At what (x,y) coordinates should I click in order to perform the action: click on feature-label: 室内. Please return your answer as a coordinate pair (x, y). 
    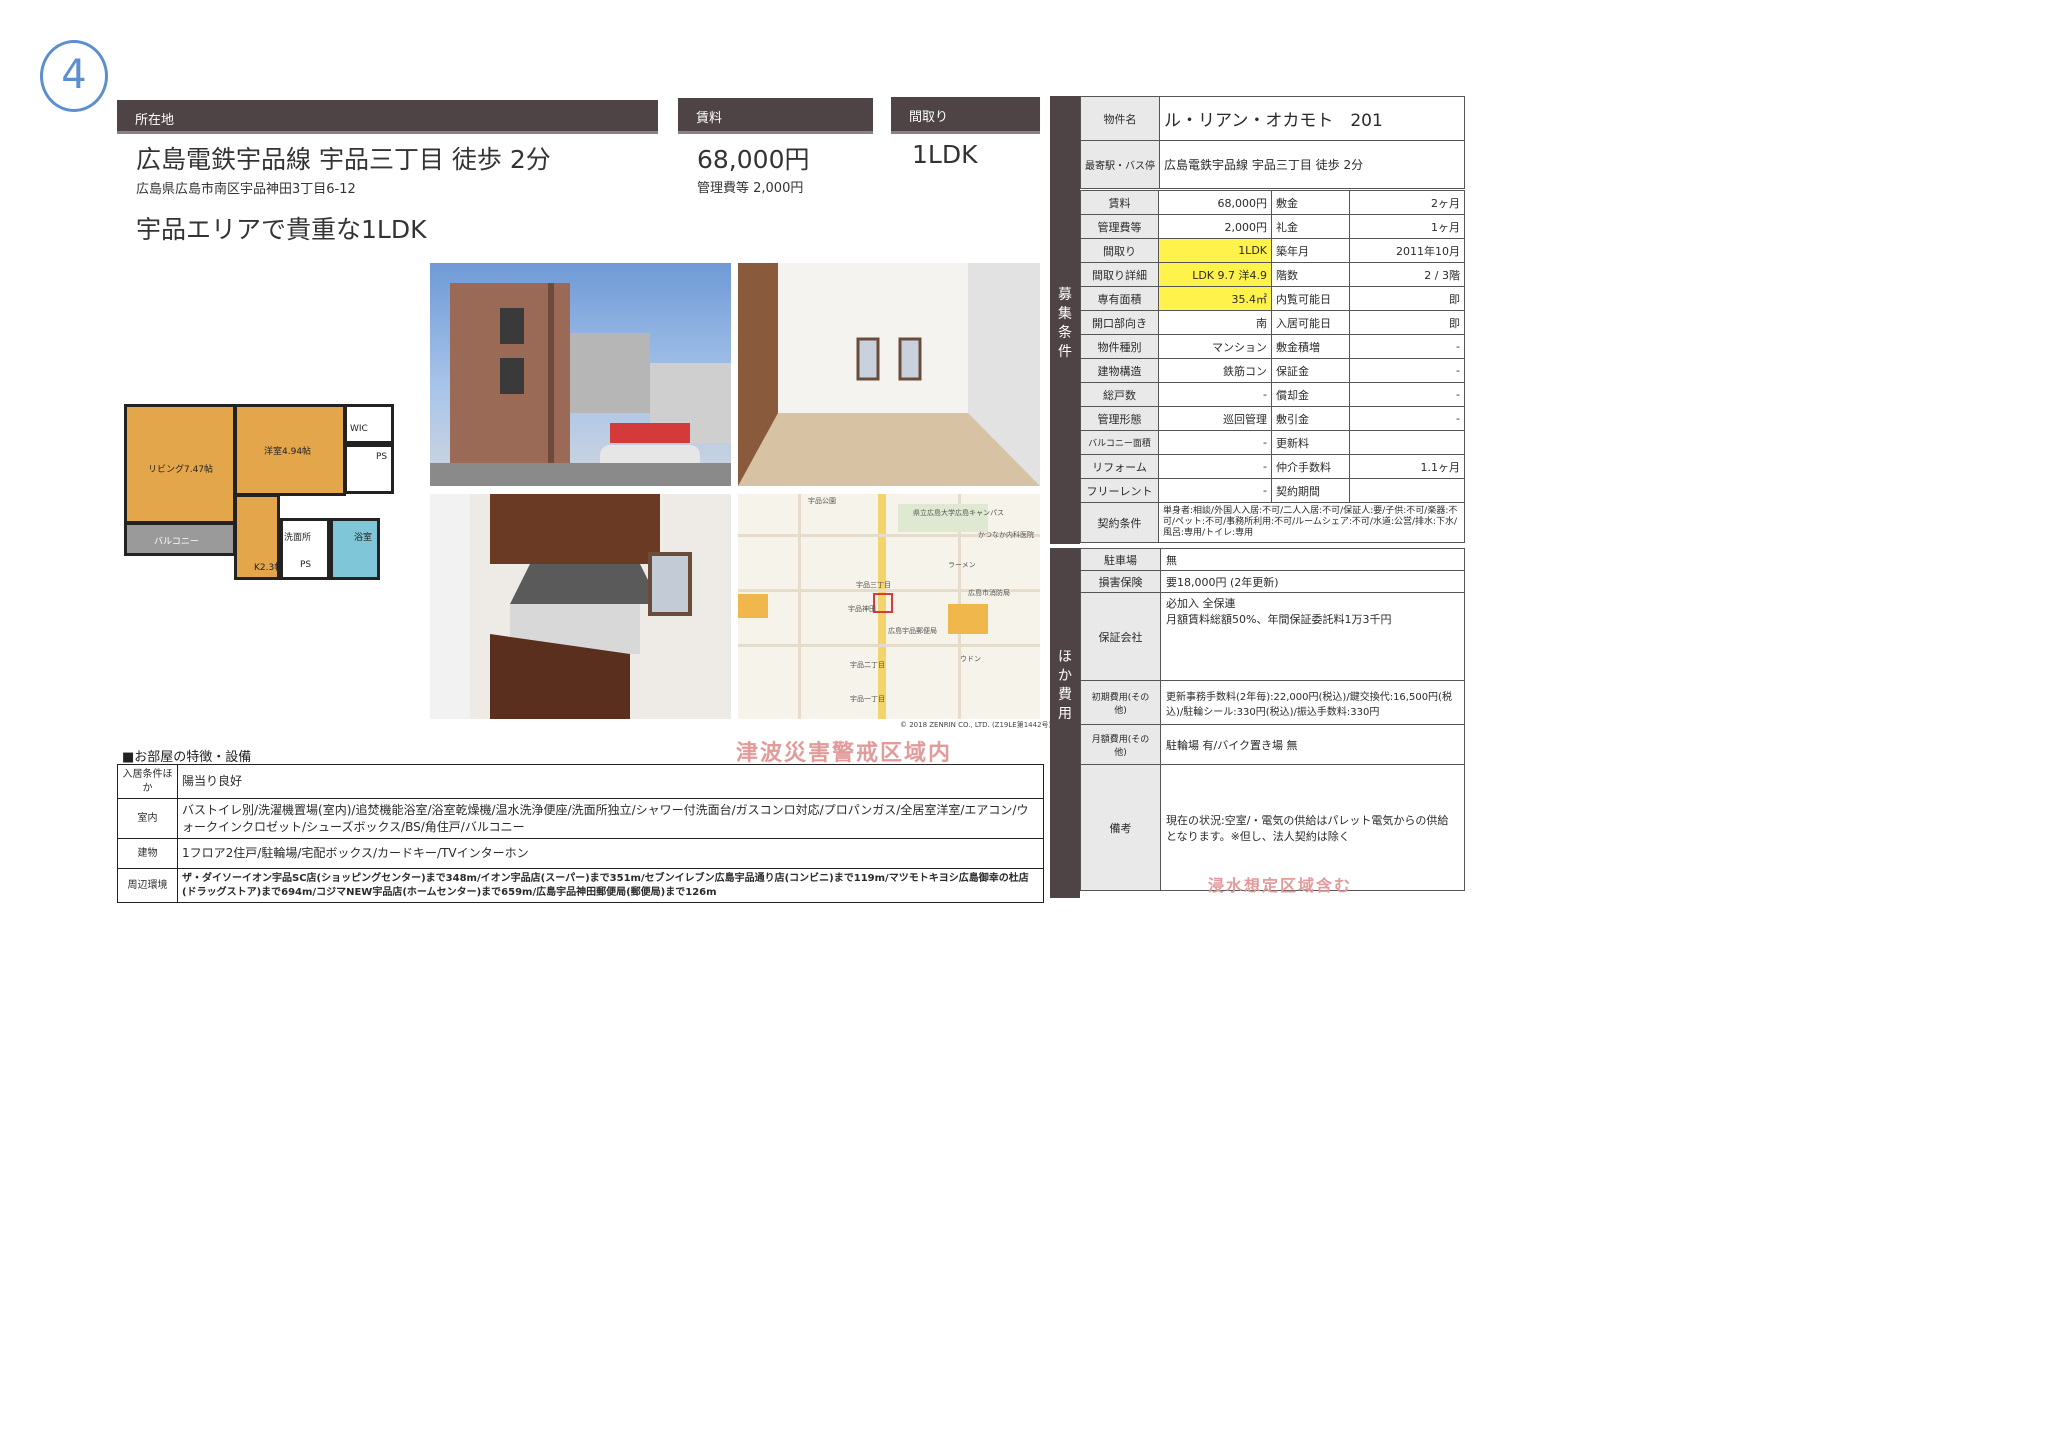
    Looking at the image, I should click on (147, 818).